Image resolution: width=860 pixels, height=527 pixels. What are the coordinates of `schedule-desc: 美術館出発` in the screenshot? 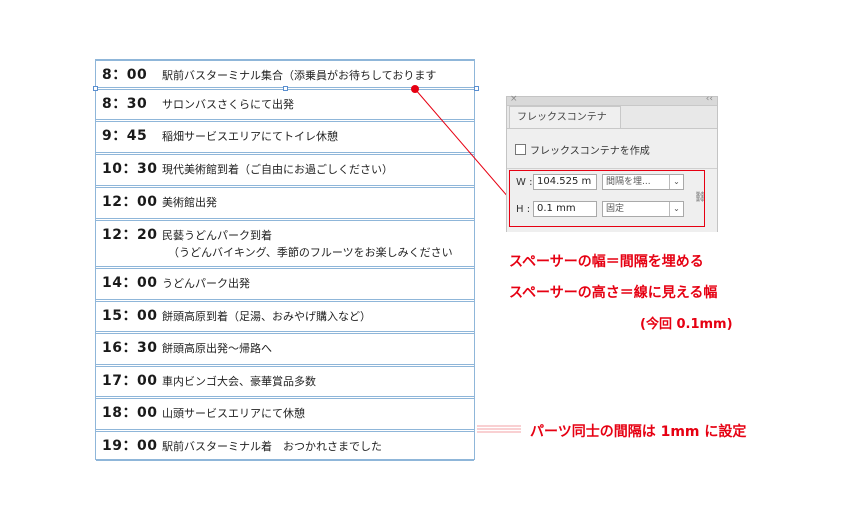 It's located at (189, 202).